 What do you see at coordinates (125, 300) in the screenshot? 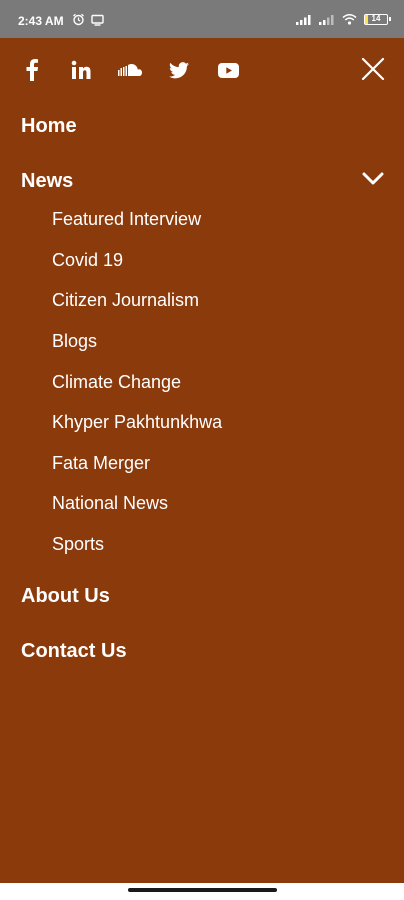
I see `submenu-item-citizen-journalism: Citizen Journalism` at bounding box center [125, 300].